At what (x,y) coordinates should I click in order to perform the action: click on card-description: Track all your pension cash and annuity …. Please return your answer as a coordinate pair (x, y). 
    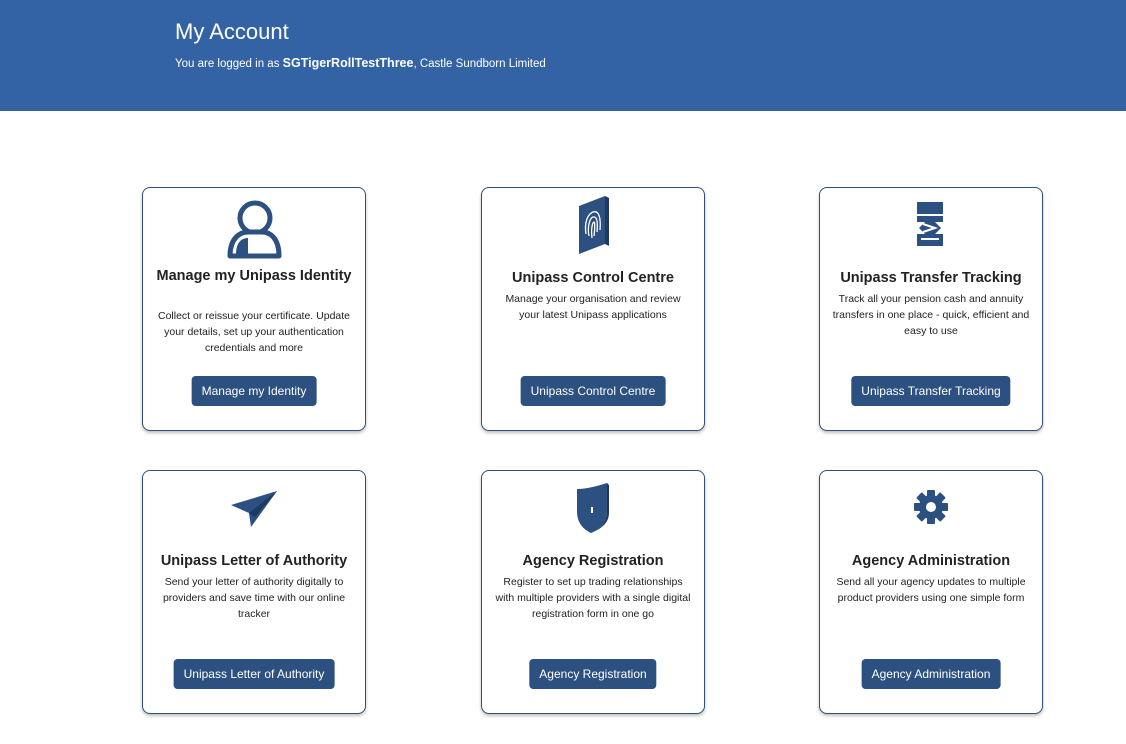
    Looking at the image, I should click on (931, 315).